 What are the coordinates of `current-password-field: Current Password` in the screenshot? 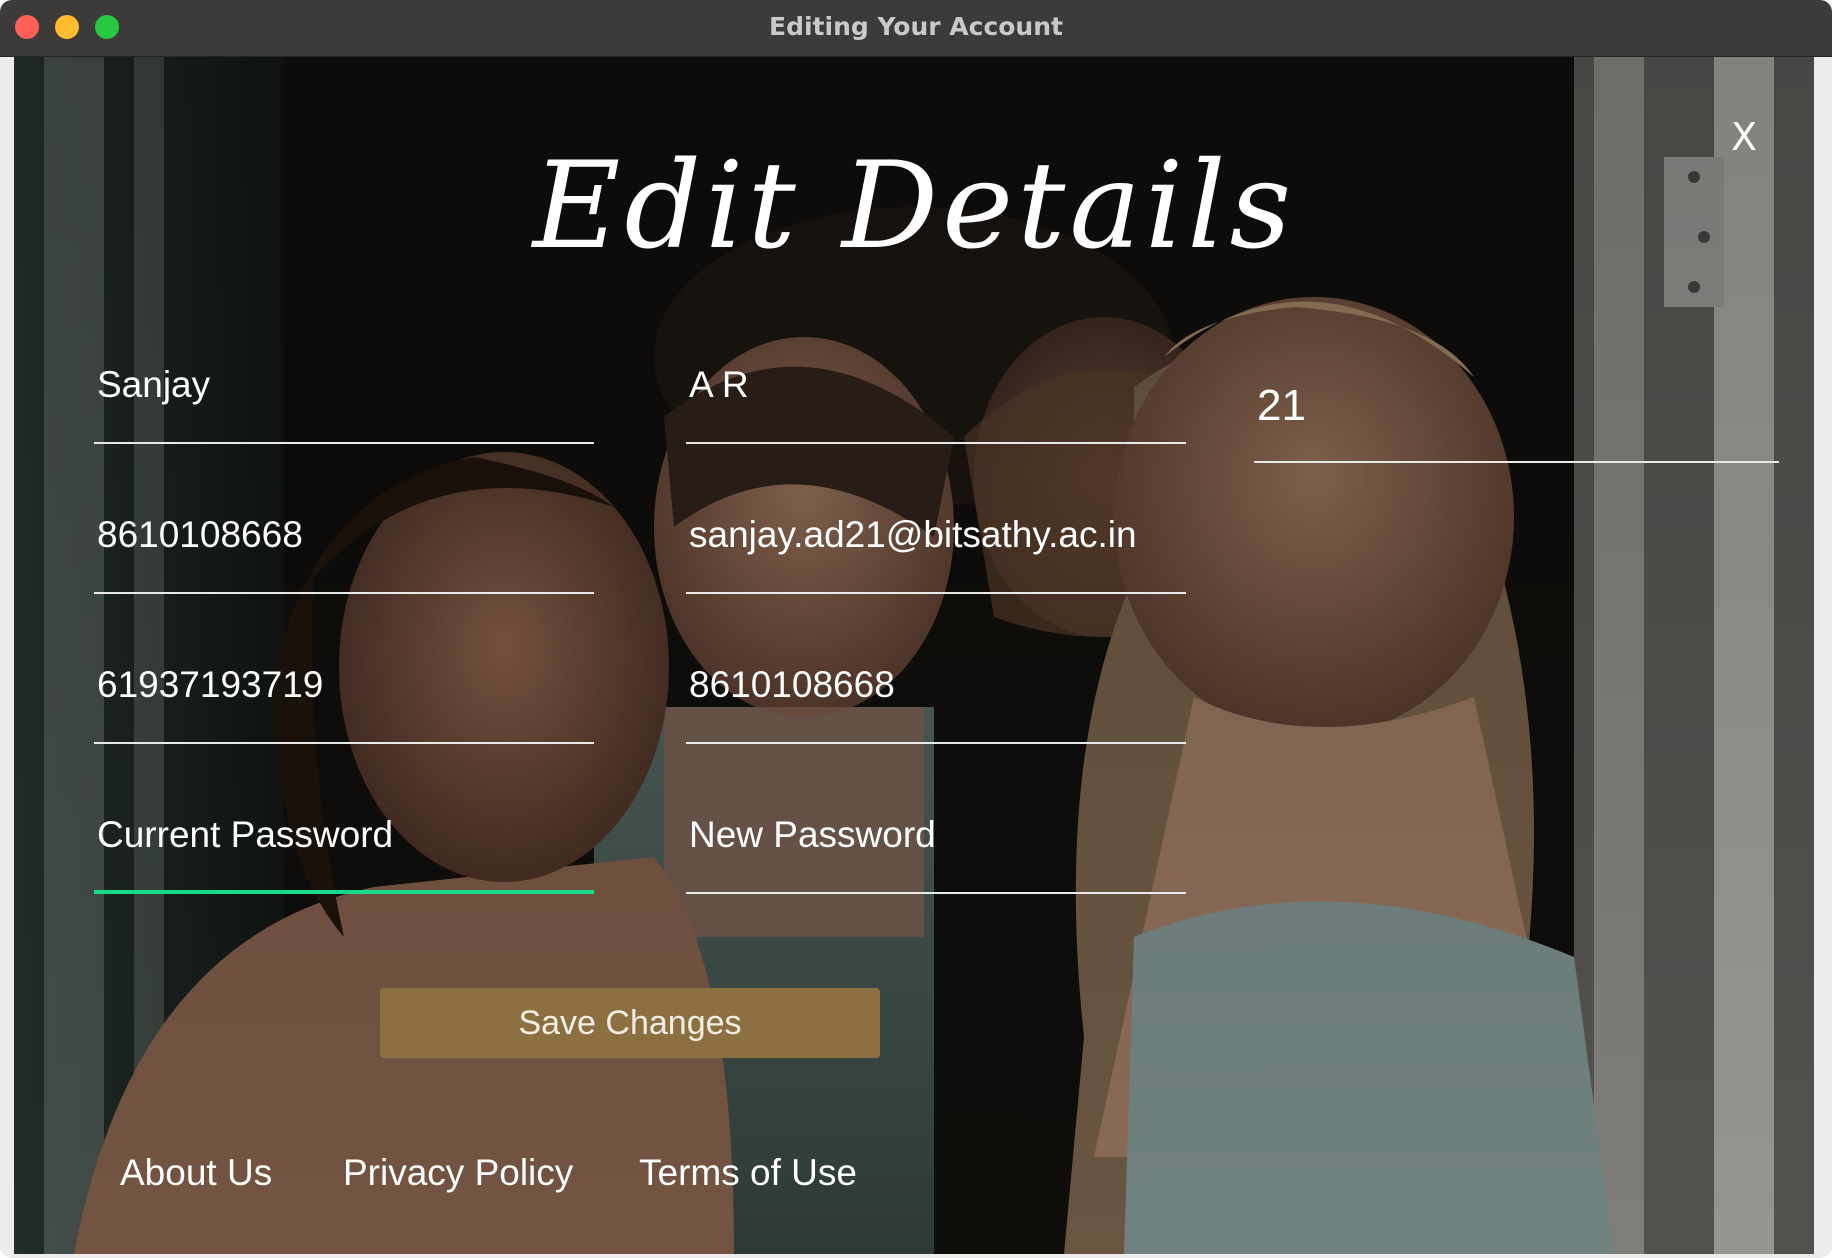 It's located at (344, 849).